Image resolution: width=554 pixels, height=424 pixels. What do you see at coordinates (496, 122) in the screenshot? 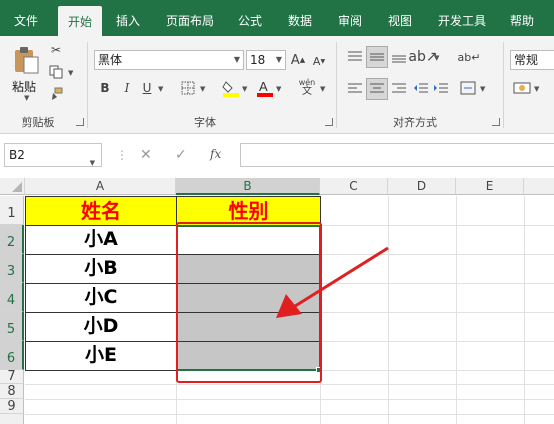
I see `alignment-launcher-icon` at bounding box center [496, 122].